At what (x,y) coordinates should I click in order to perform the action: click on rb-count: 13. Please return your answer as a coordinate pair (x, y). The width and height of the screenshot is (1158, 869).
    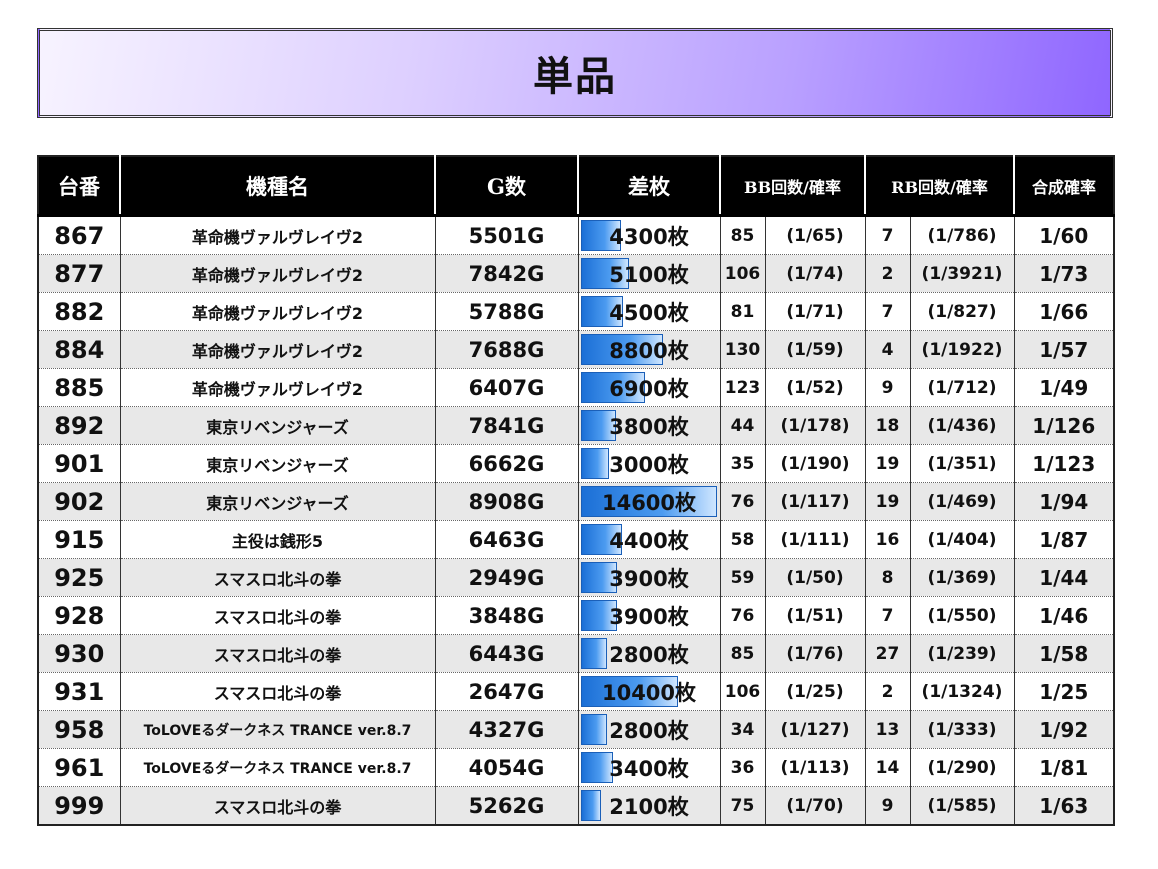
    Looking at the image, I should click on (888, 729).